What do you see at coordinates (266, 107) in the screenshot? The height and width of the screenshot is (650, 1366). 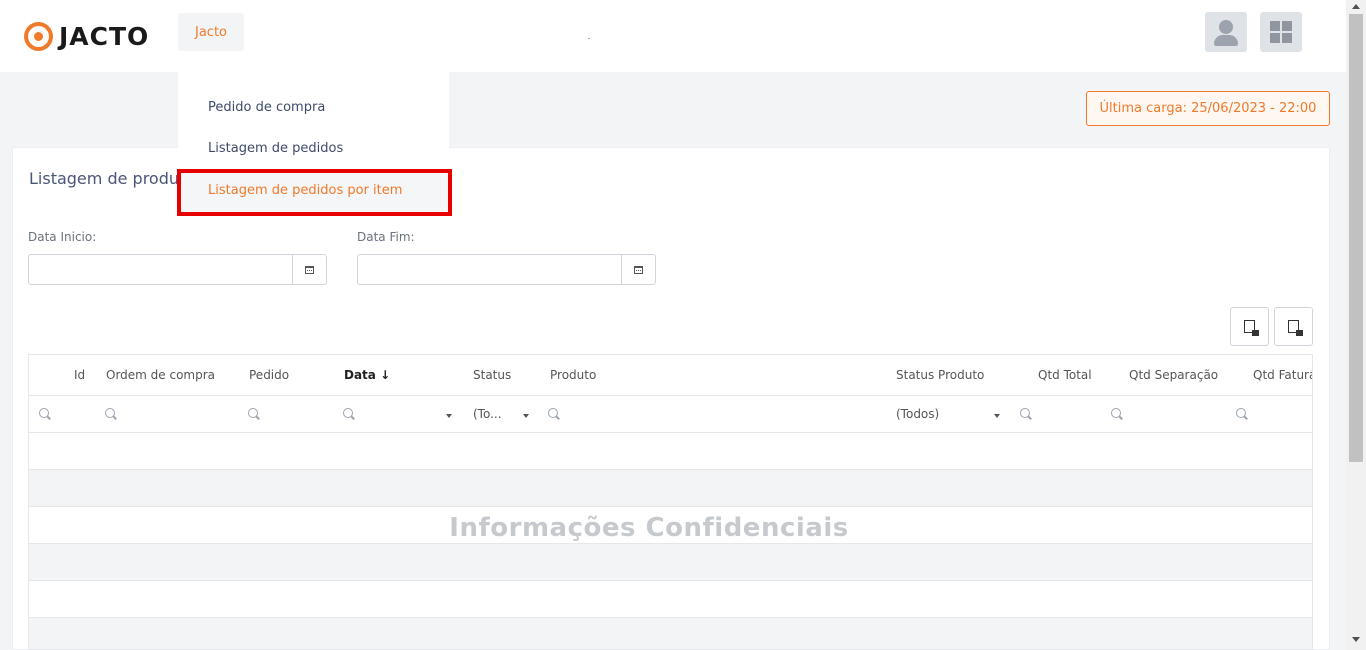 I see `menu-item-pedido-de-compra: Pedido de compra` at bounding box center [266, 107].